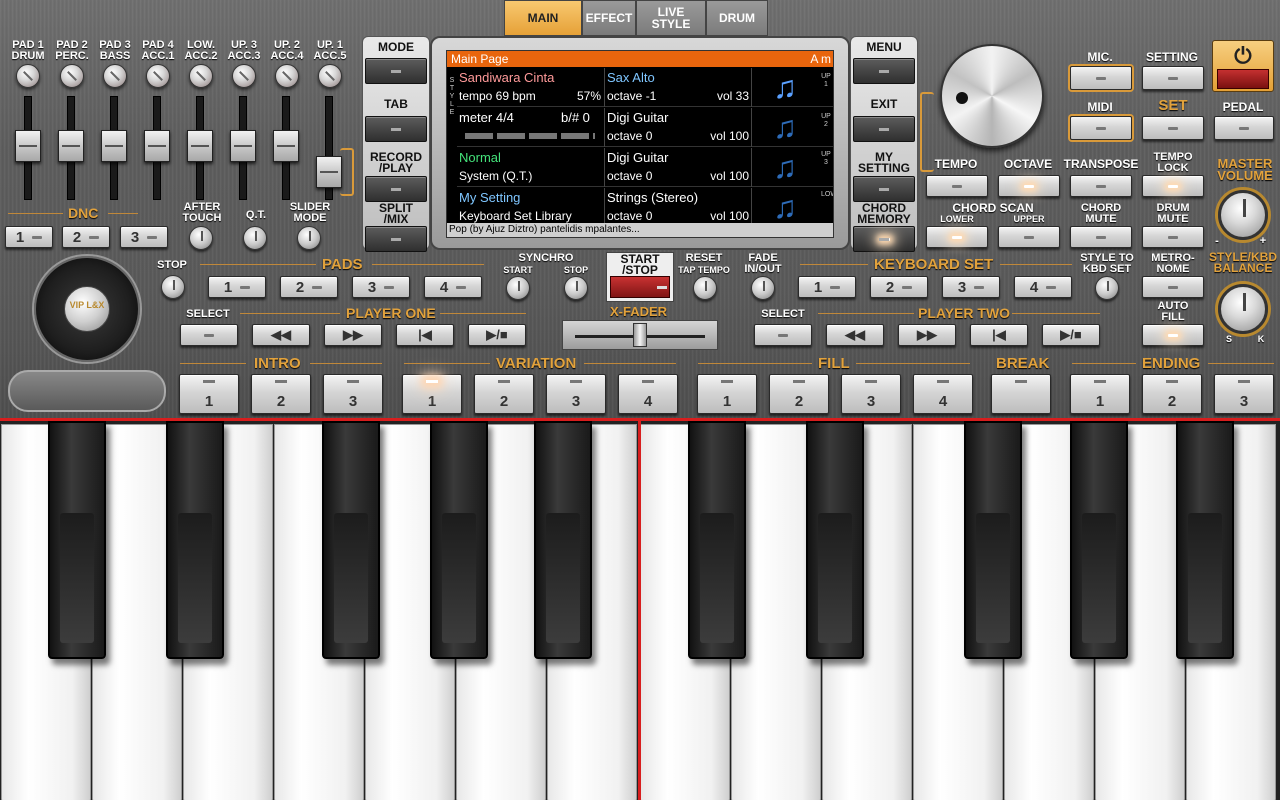 The height and width of the screenshot is (800, 1280). I want to click on chord-scan-upper-button, so click(1029, 237).